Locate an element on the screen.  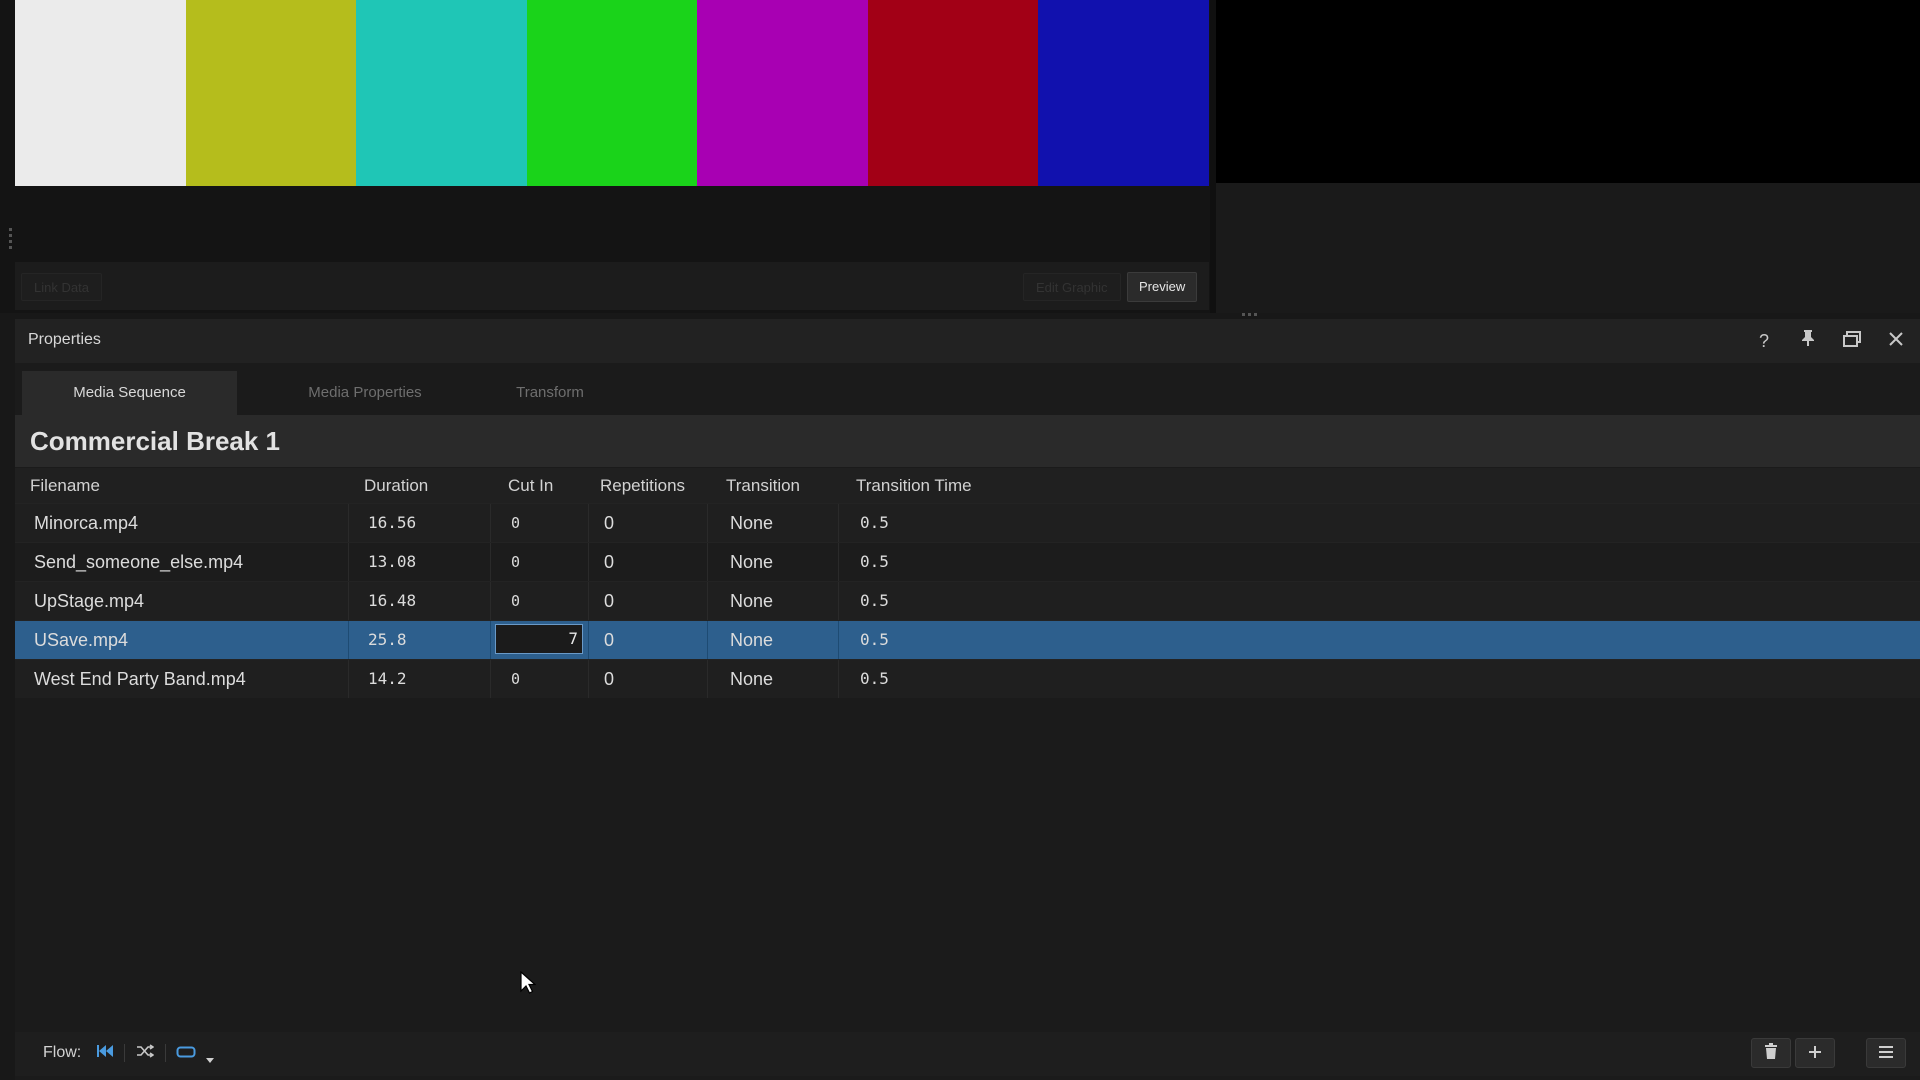
cut-in-edit-field: 7 is located at coordinates (539, 639).